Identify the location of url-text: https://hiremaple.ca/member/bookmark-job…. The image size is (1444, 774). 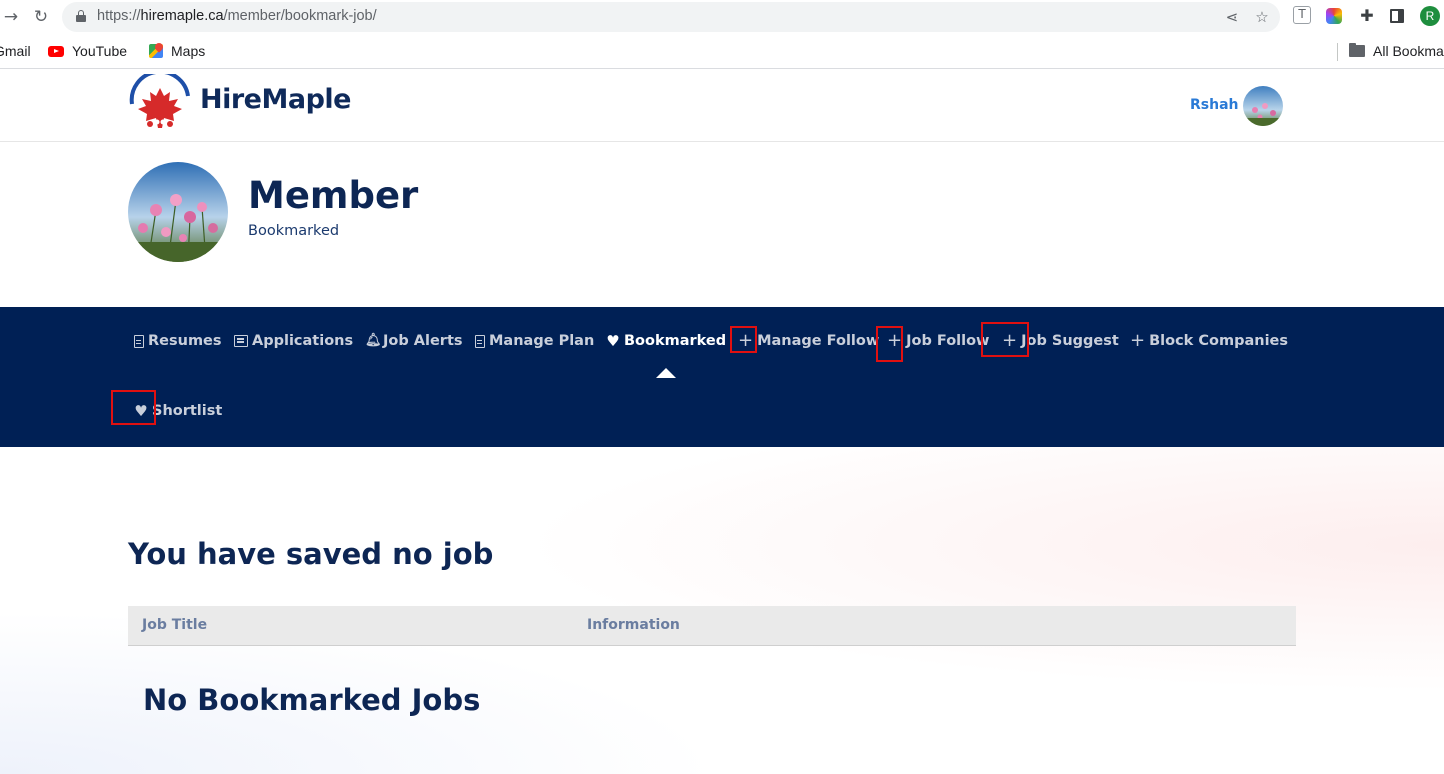
(237, 16).